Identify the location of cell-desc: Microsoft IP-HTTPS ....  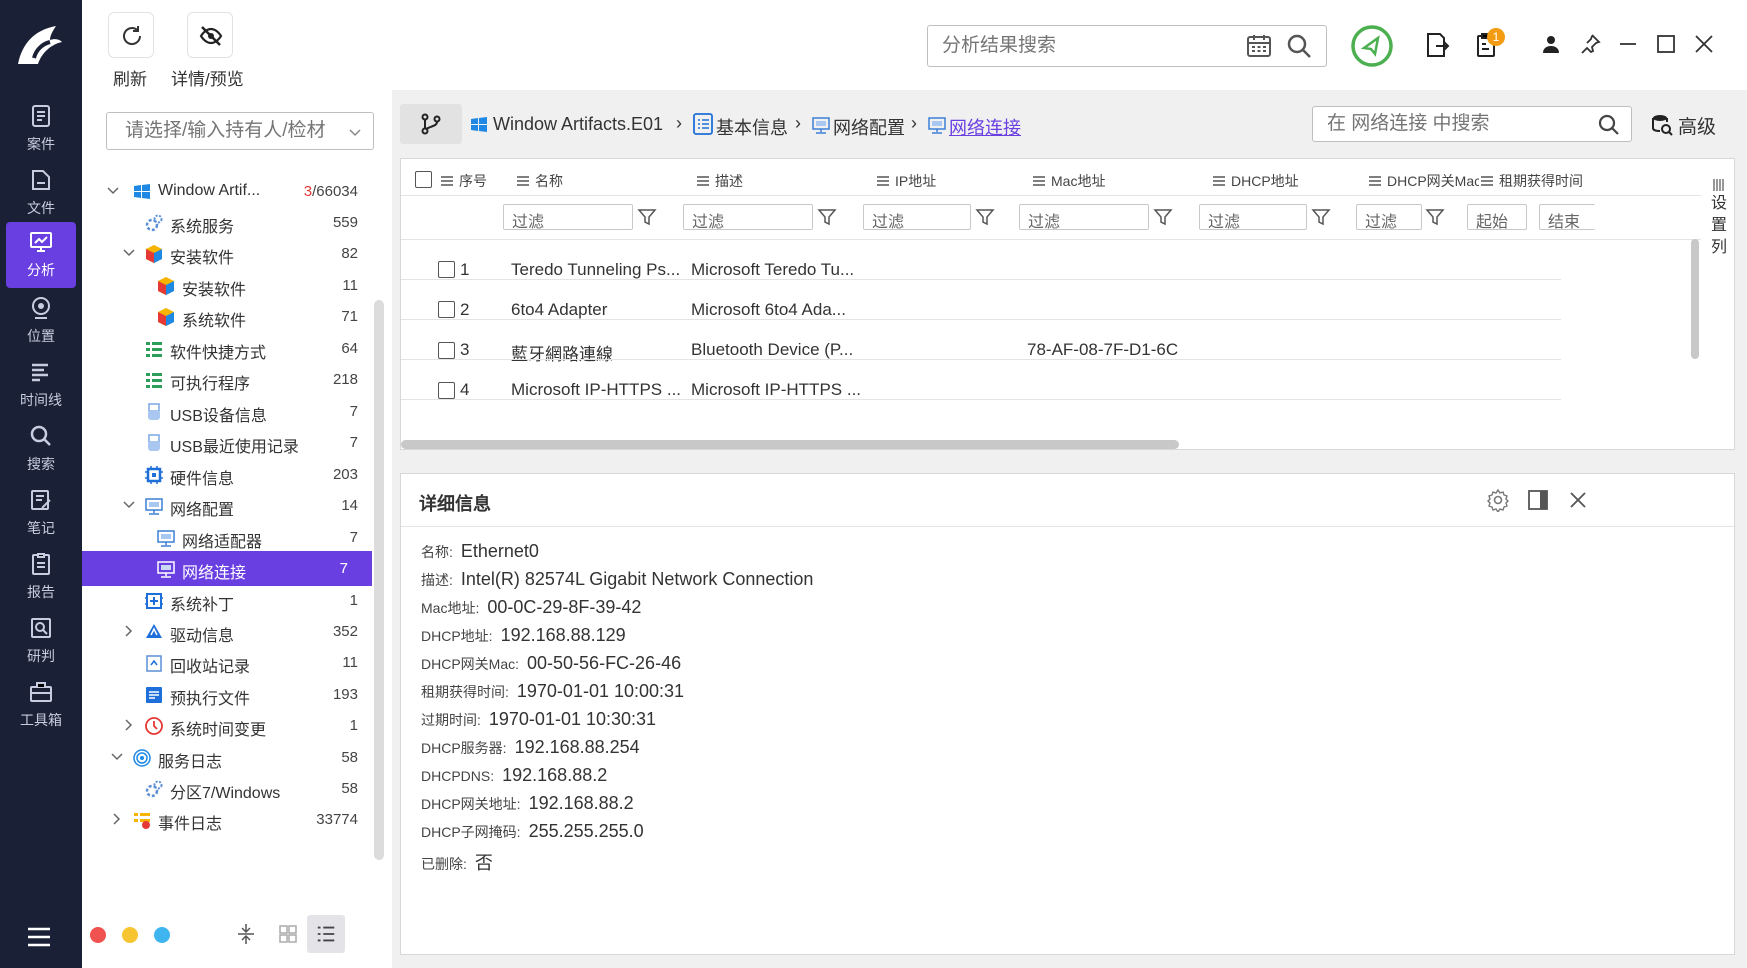
(776, 390).